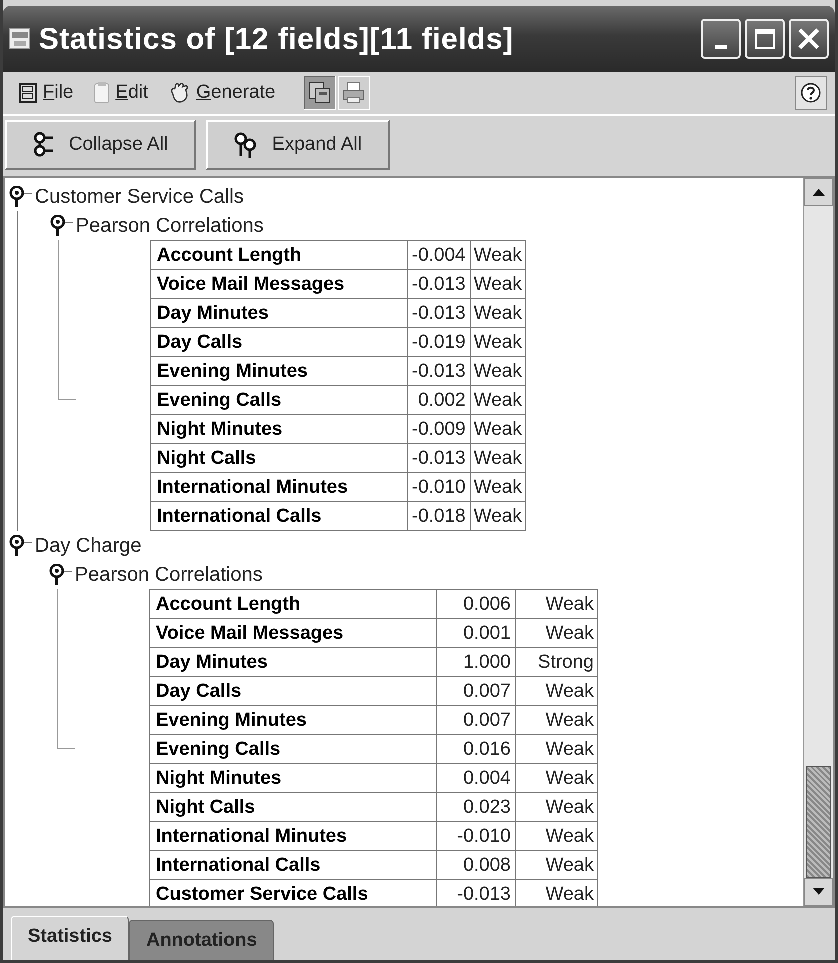 The height and width of the screenshot is (963, 838). What do you see at coordinates (476, 662) in the screenshot?
I see `correlation-value-cell: 1.000` at bounding box center [476, 662].